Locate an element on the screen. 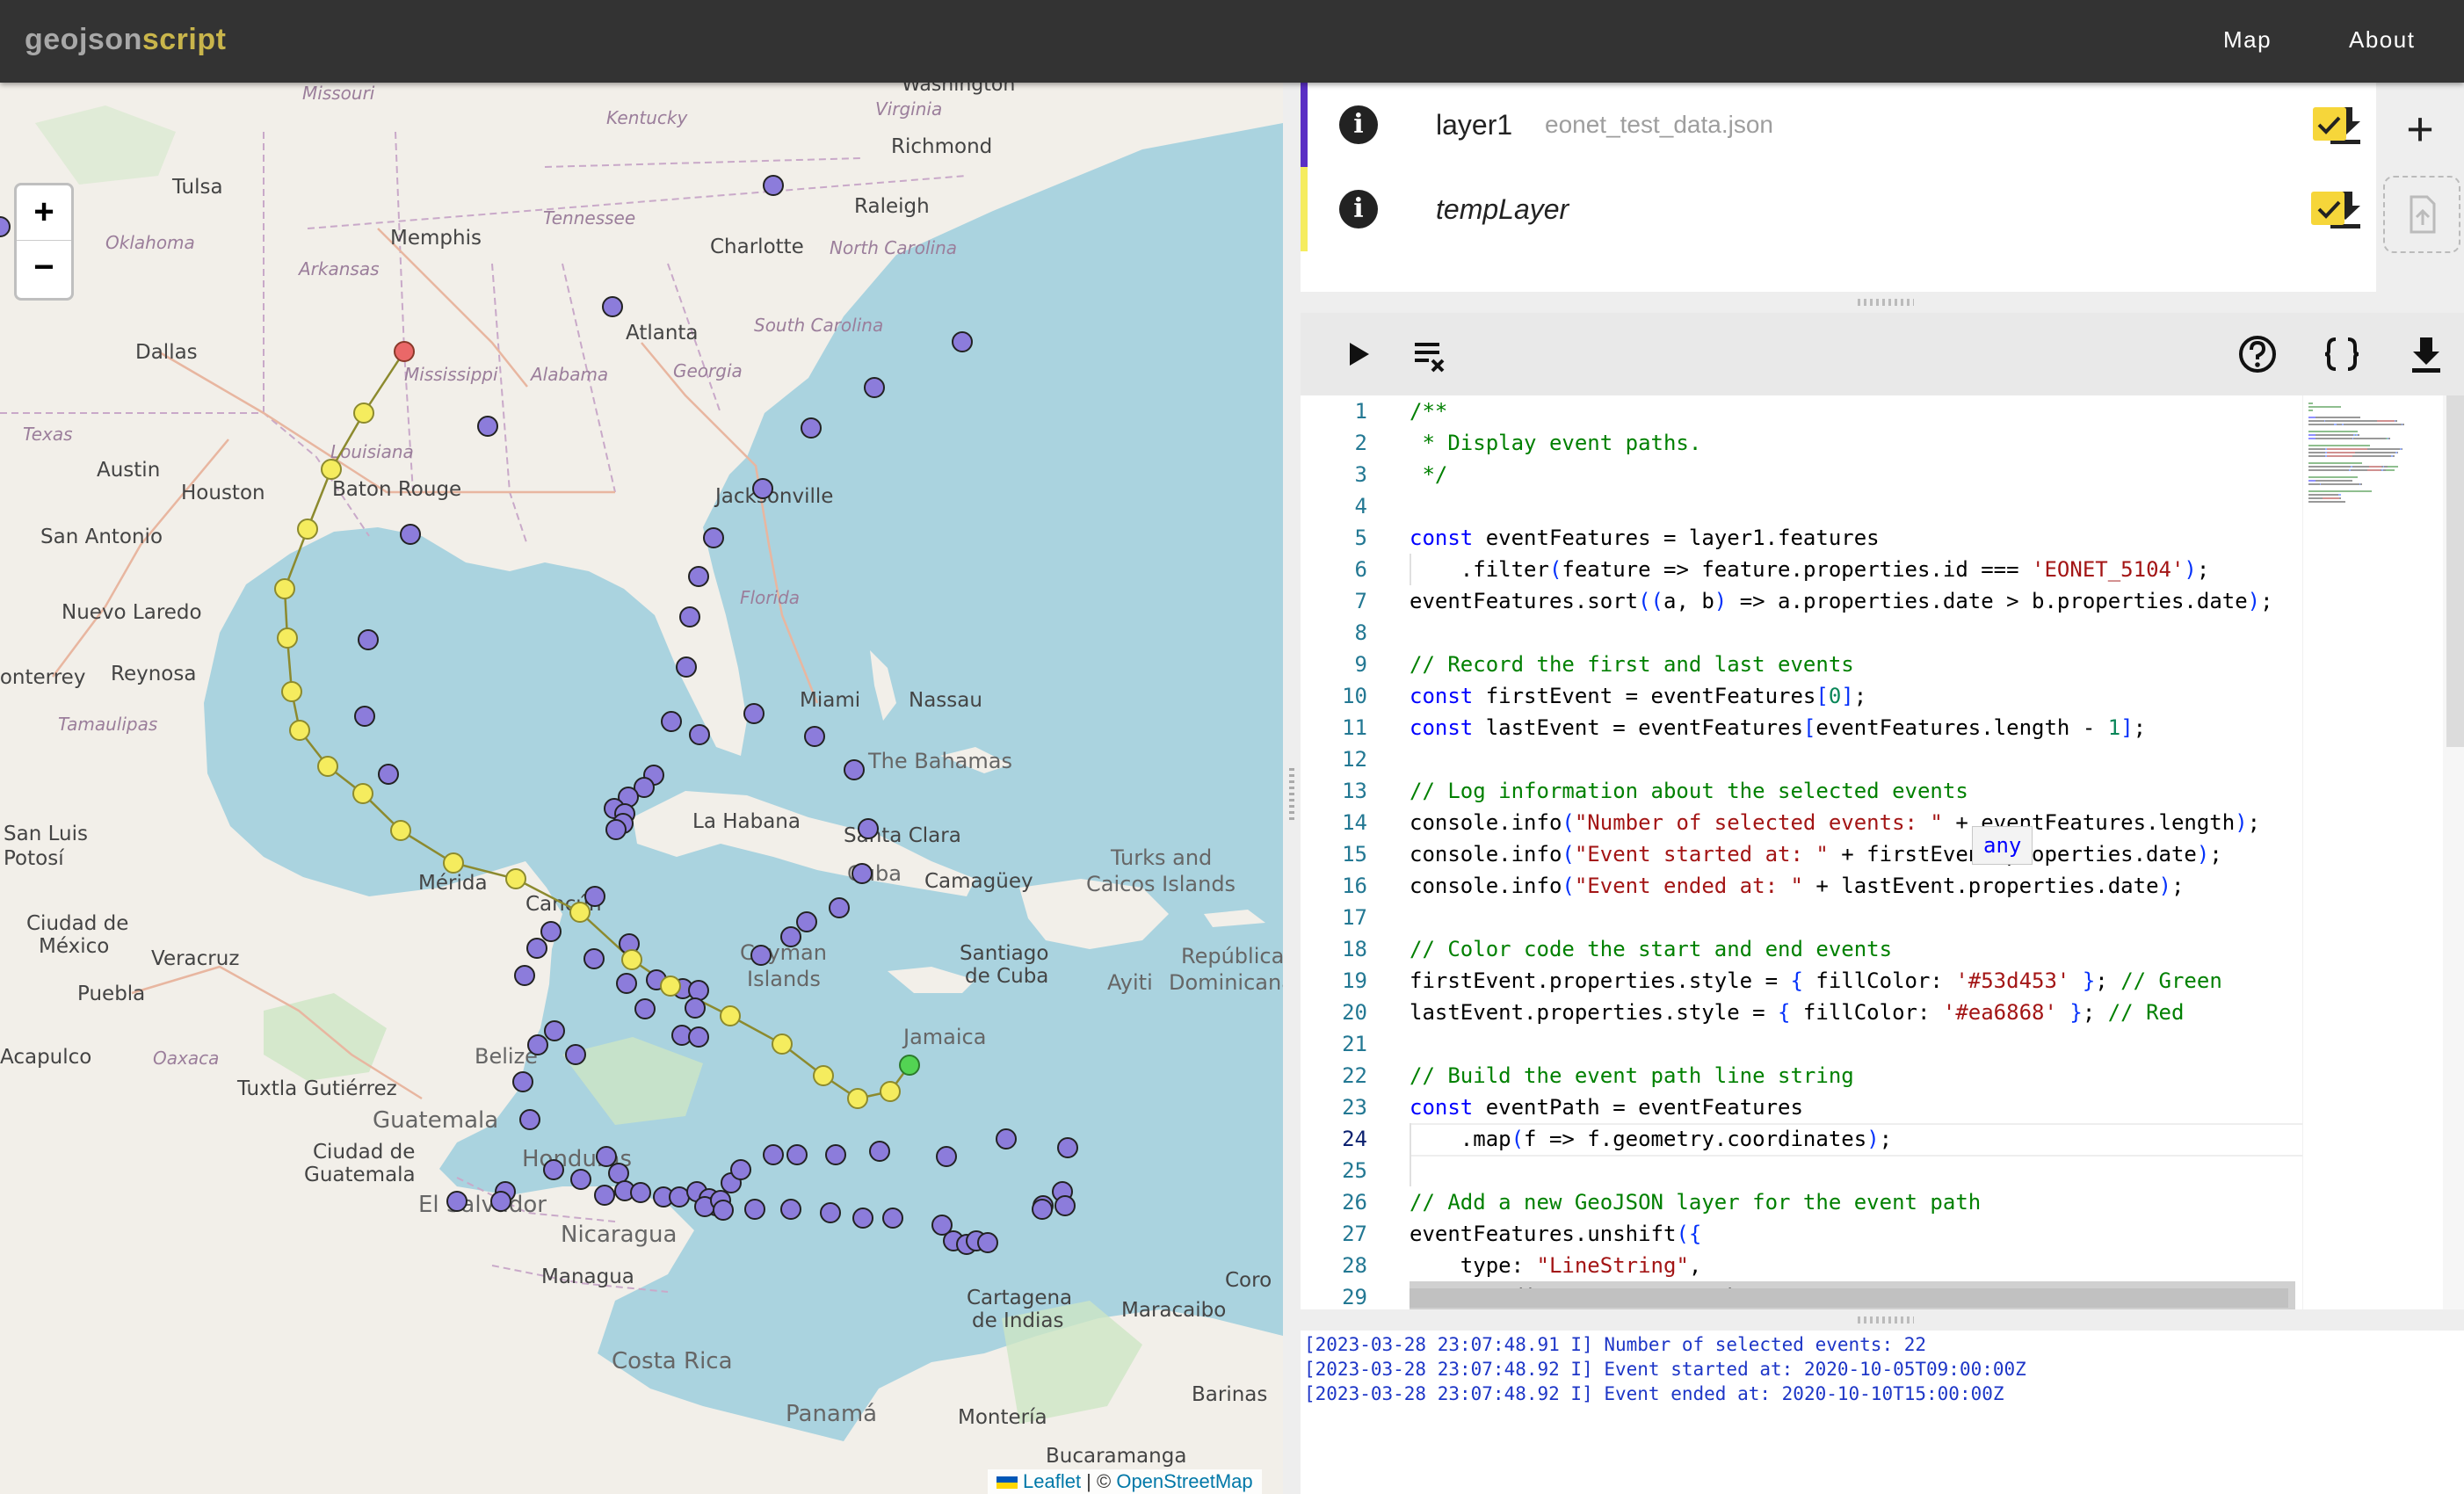 Image resolution: width=2464 pixels, height=1494 pixels. code-line: 27 eventFeatures.unshift({ is located at coordinates (1801, 1234).